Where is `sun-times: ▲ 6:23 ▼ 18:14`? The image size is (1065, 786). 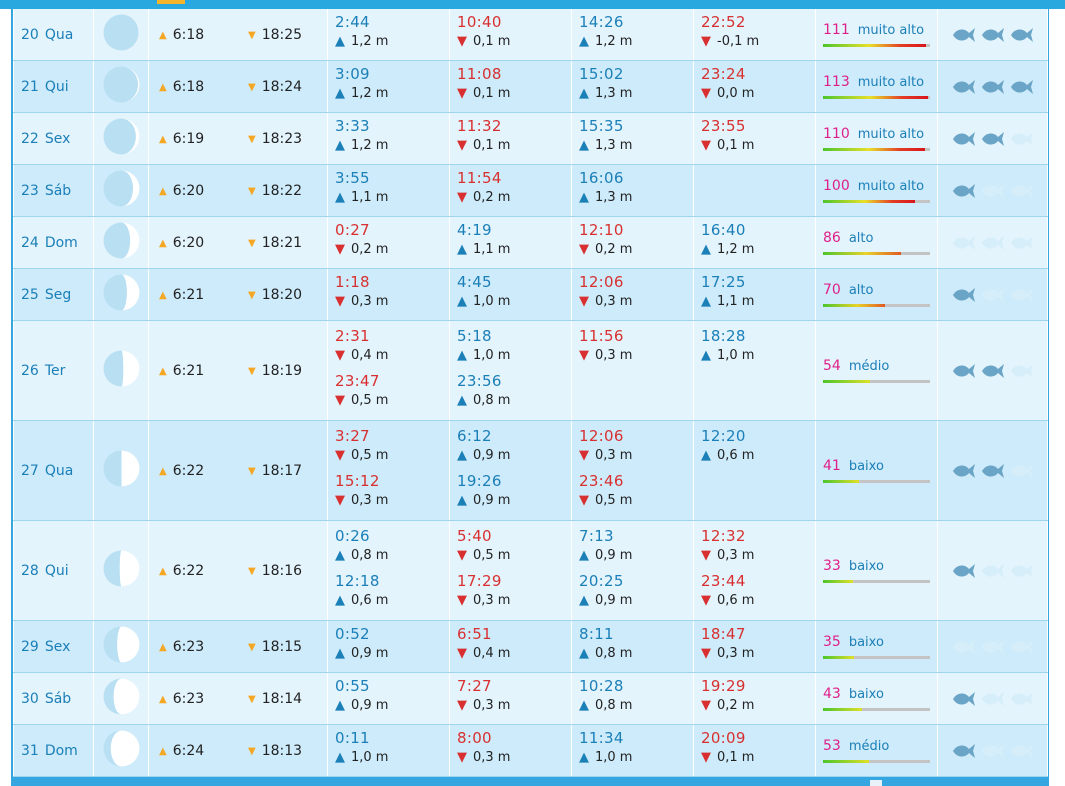
sun-times: ▲ 6:23 ▼ 18:14 is located at coordinates (238, 699).